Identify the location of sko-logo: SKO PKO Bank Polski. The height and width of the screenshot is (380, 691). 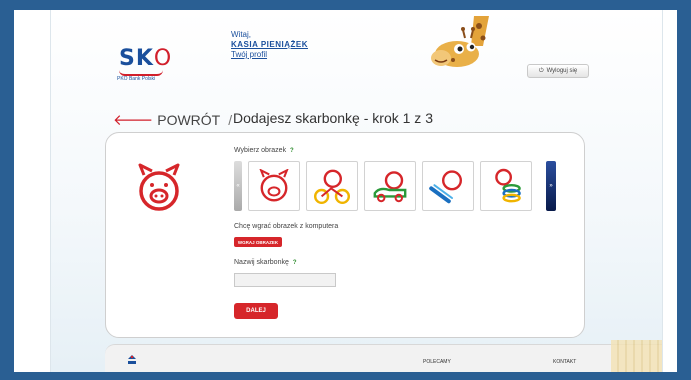
(148, 68).